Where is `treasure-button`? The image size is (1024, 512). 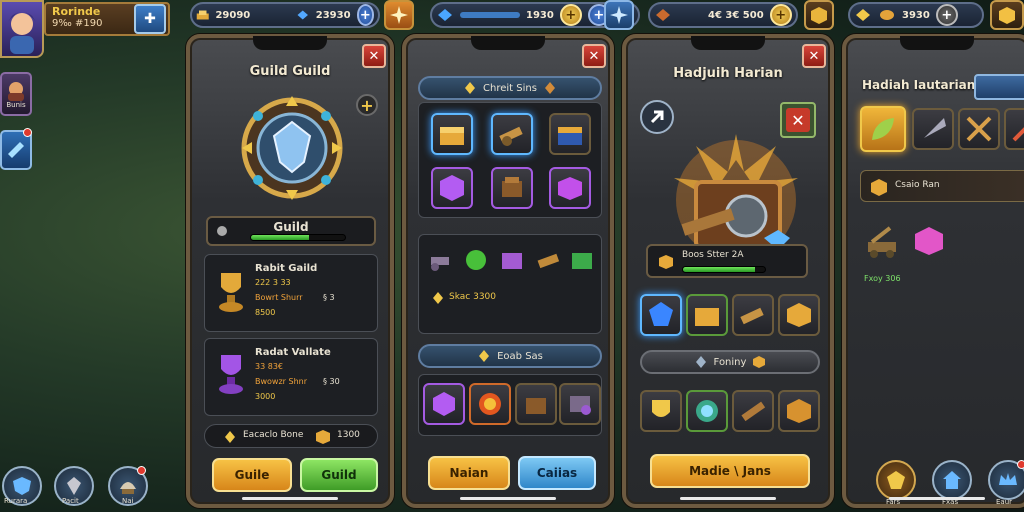 treasure-button is located at coordinates (819, 15).